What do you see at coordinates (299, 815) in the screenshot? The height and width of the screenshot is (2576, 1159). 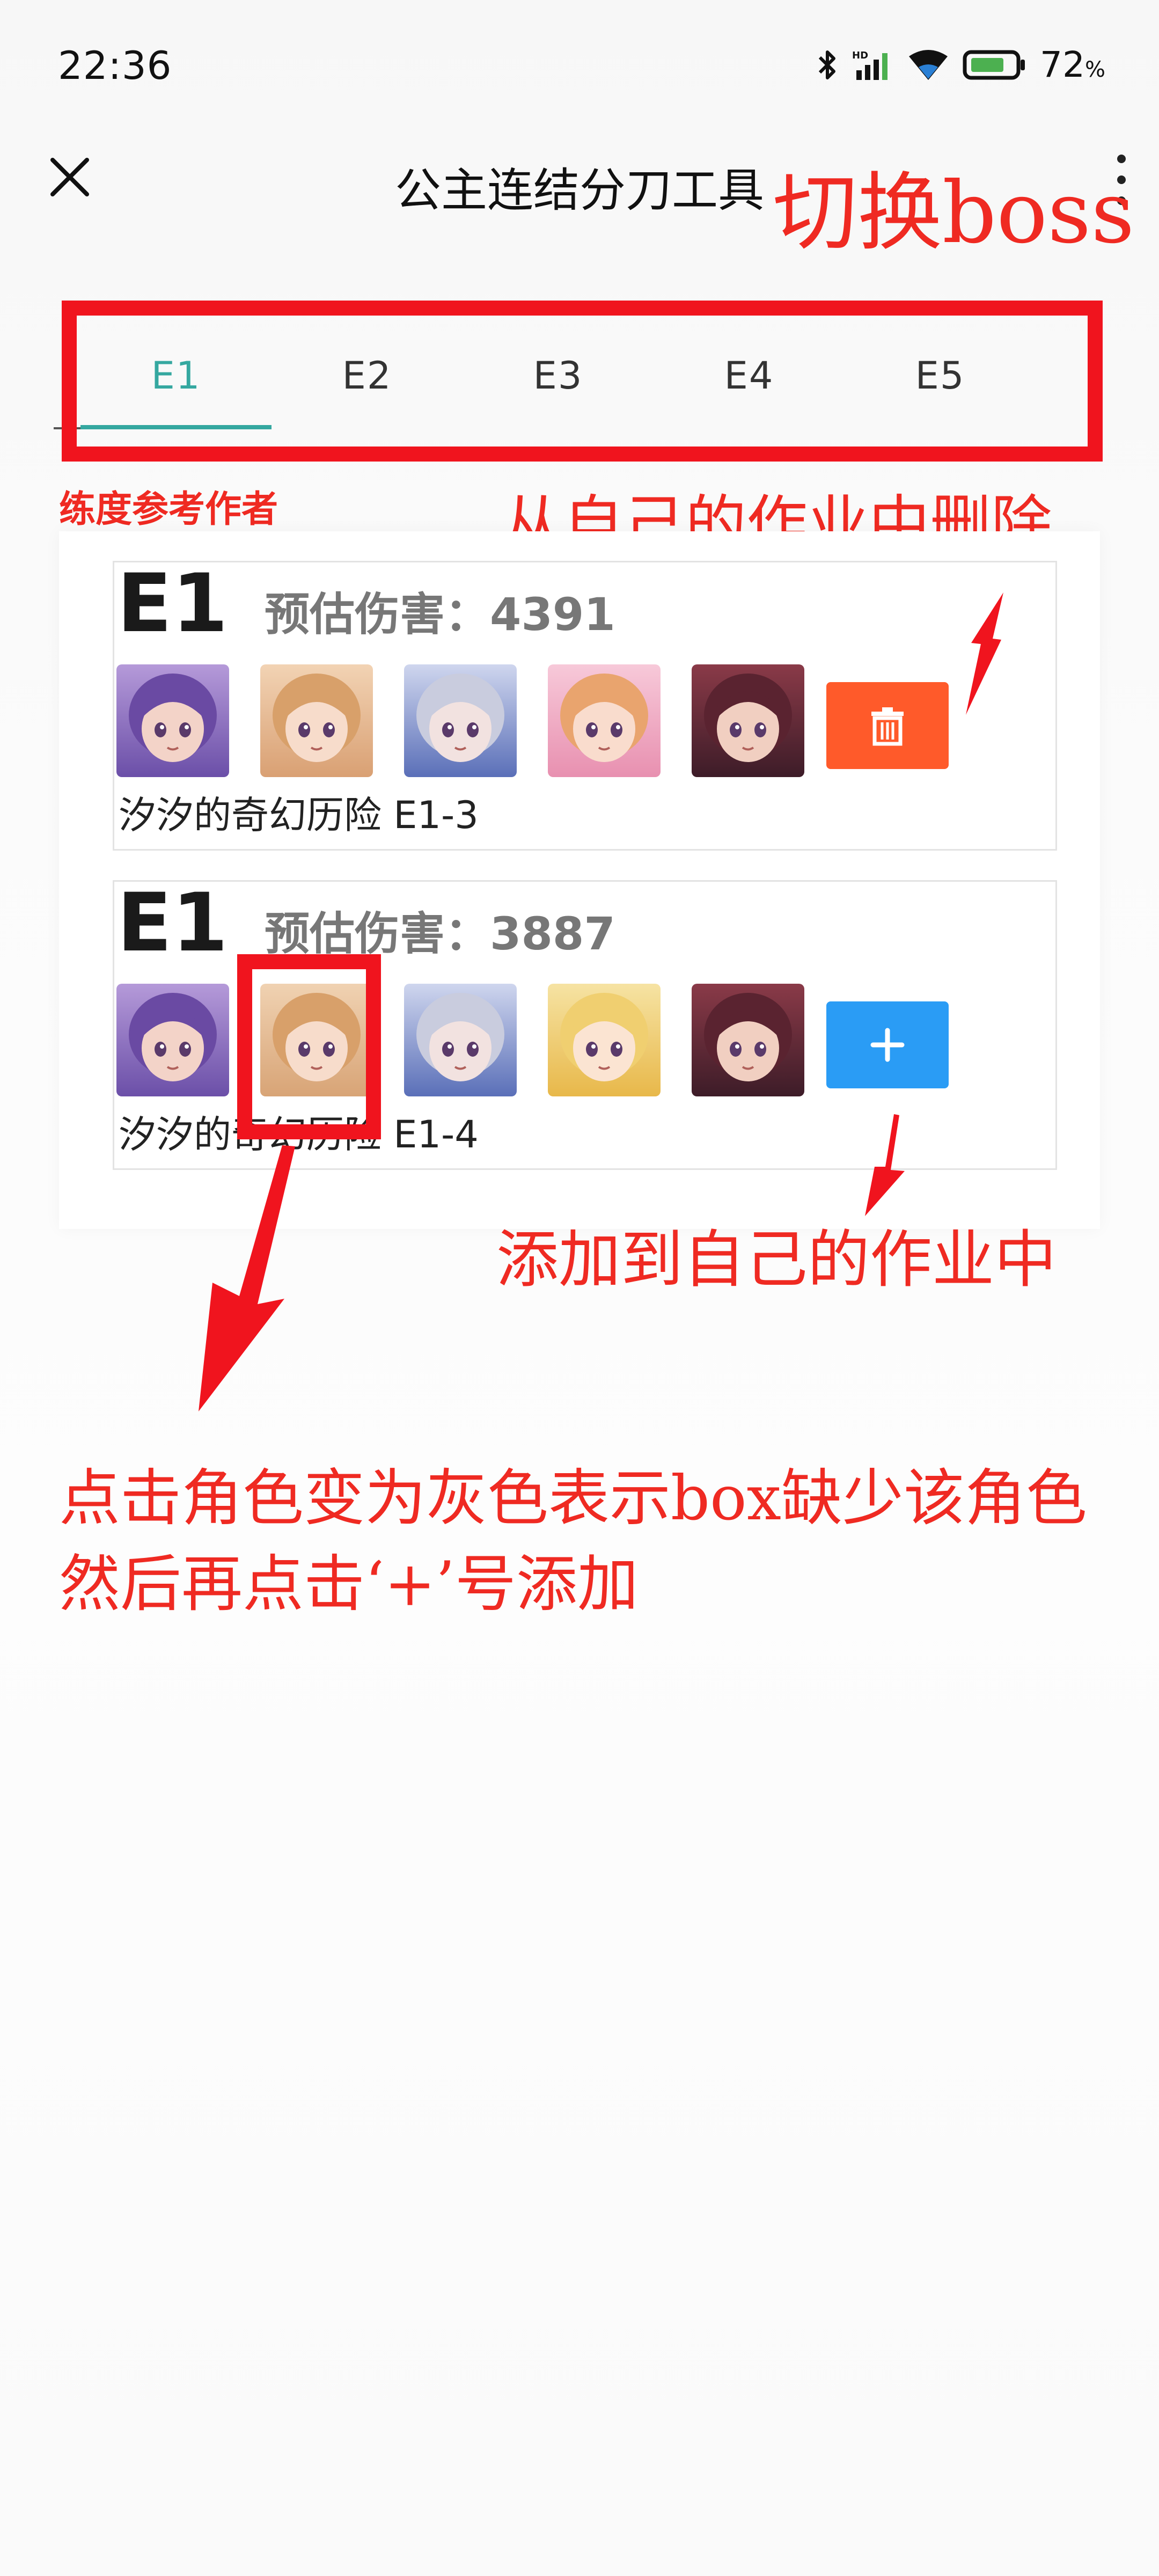 I see `row-caption: 汐汐的奇幻历险 E1-3` at bounding box center [299, 815].